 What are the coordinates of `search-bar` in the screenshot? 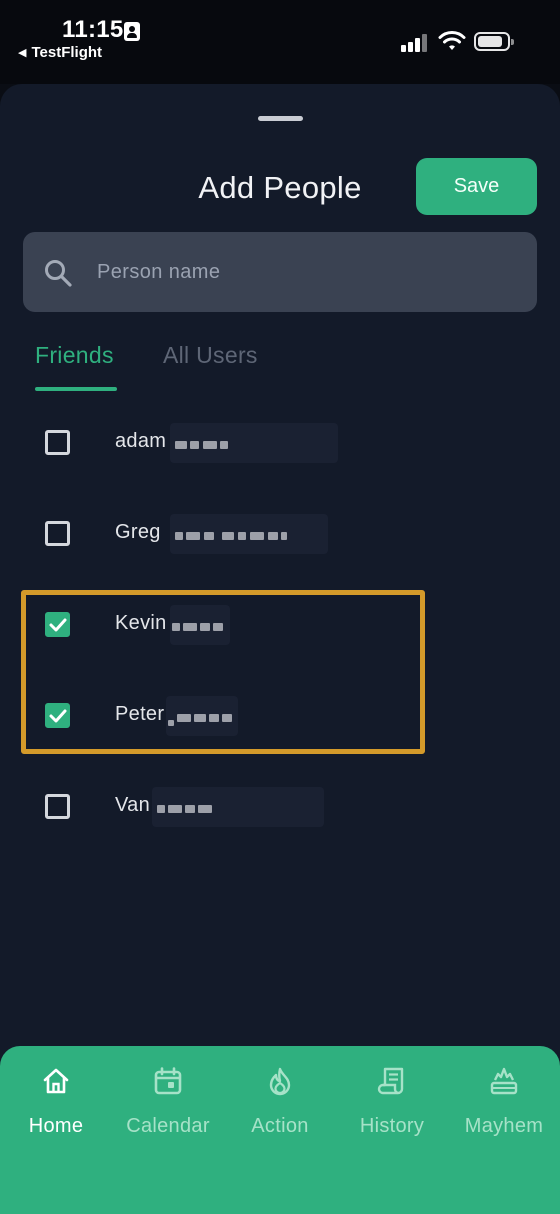 It's located at (280, 272).